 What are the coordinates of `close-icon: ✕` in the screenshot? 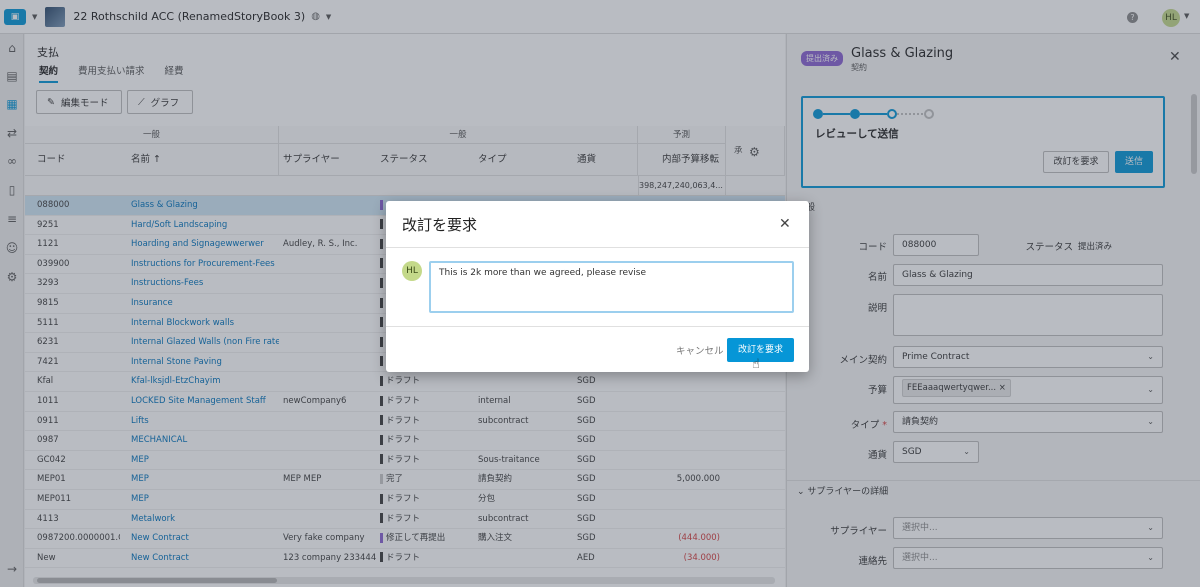 It's located at (785, 224).